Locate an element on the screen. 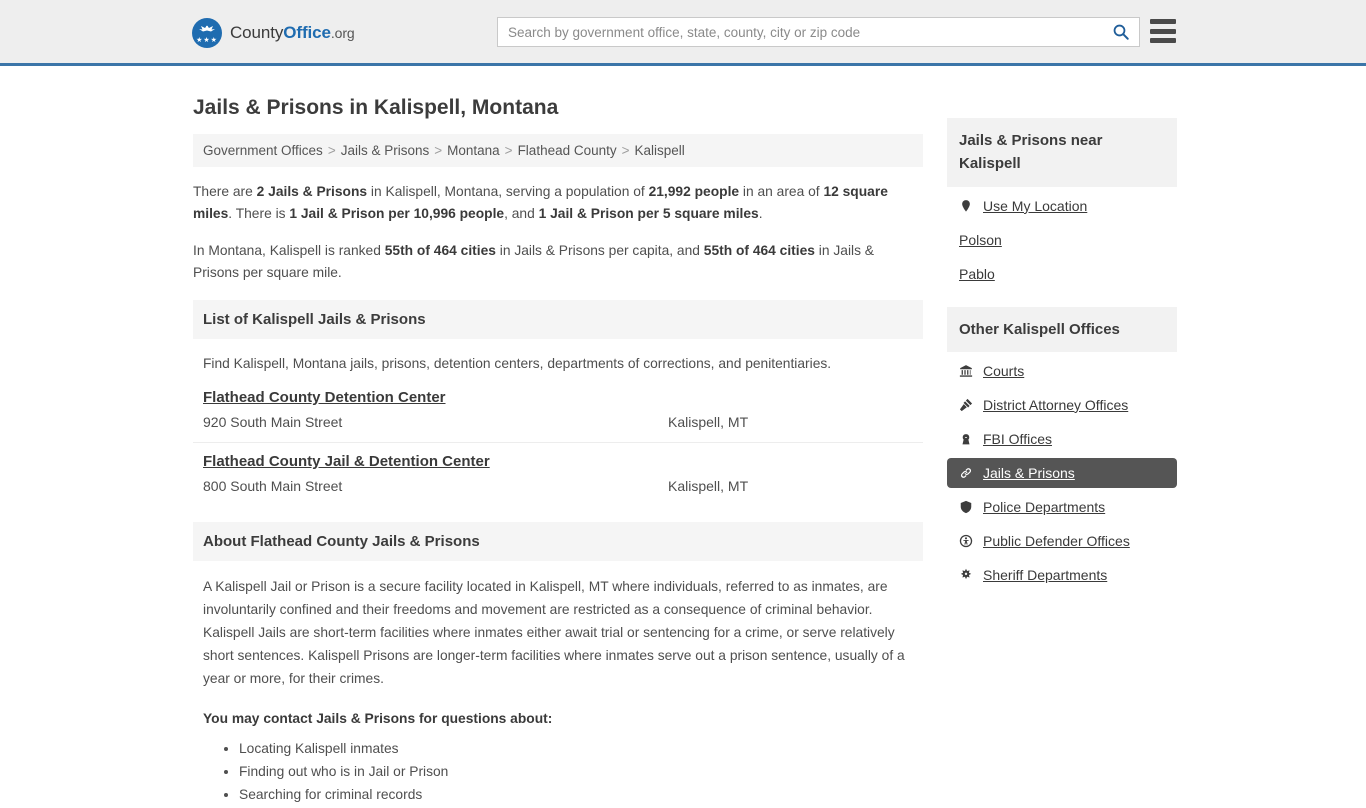  sidebar-near-item-label: Polson is located at coordinates (980, 240).